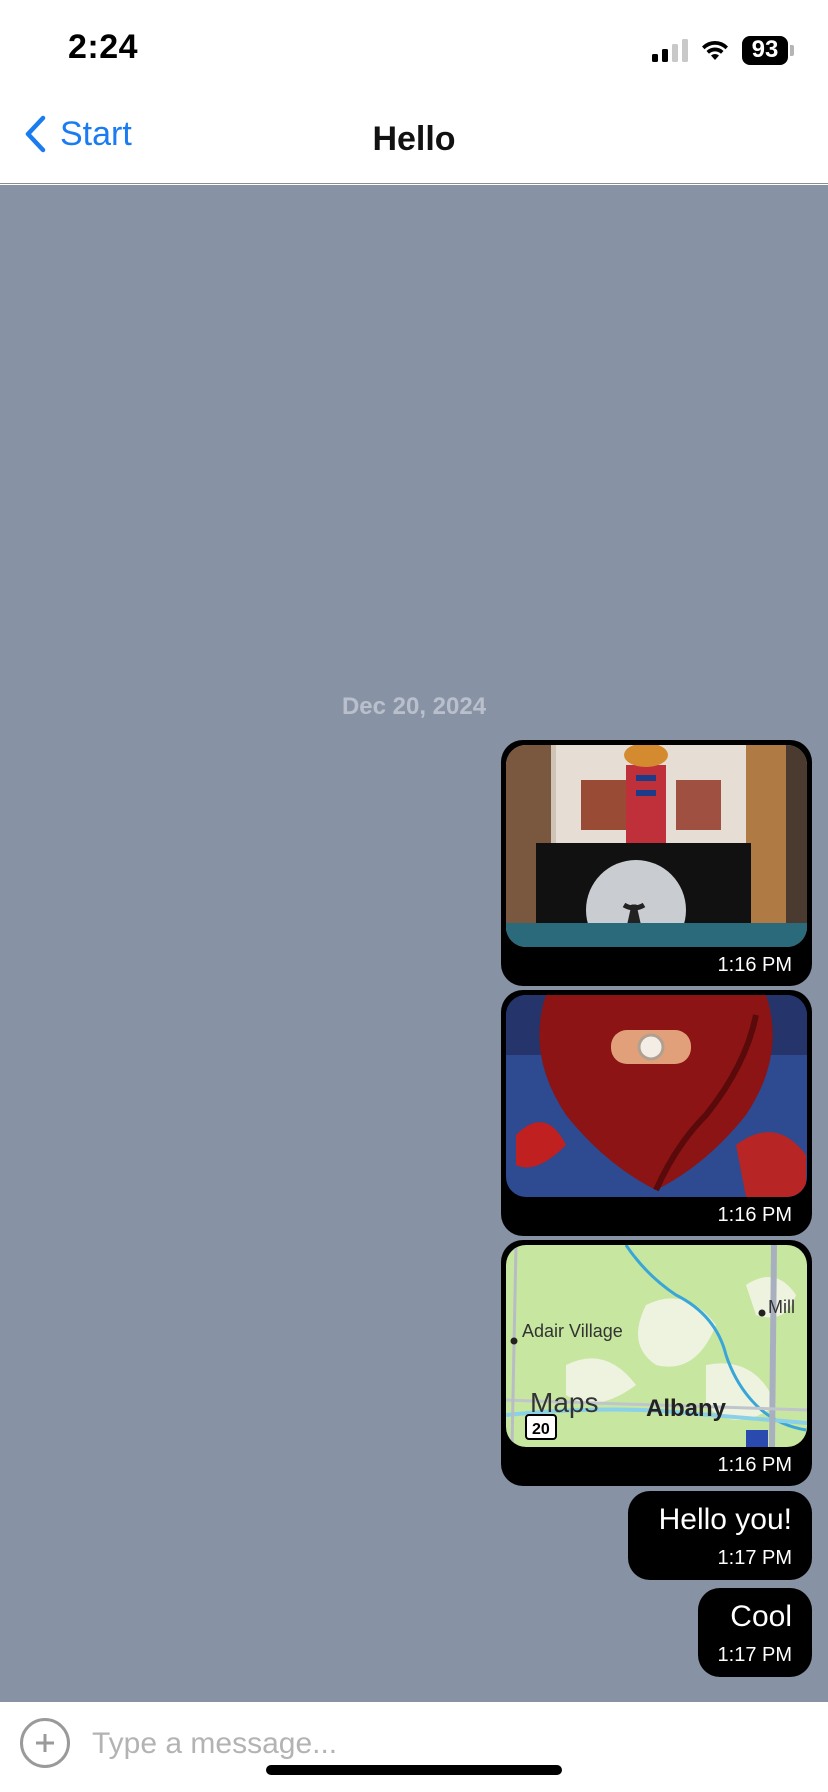  I want to click on status-icons: 93, so click(723, 50).